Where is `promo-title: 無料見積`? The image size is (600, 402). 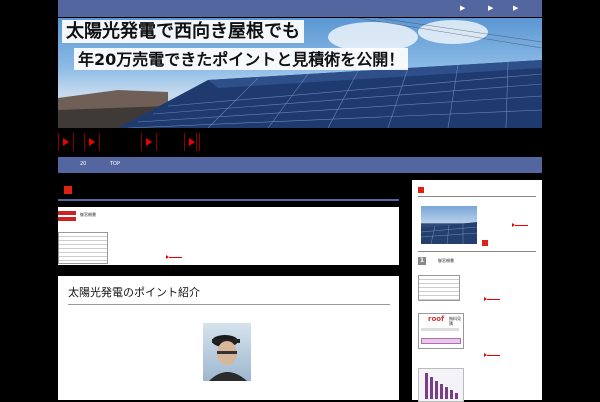 promo-title: 無料見積 is located at coordinates (455, 321).